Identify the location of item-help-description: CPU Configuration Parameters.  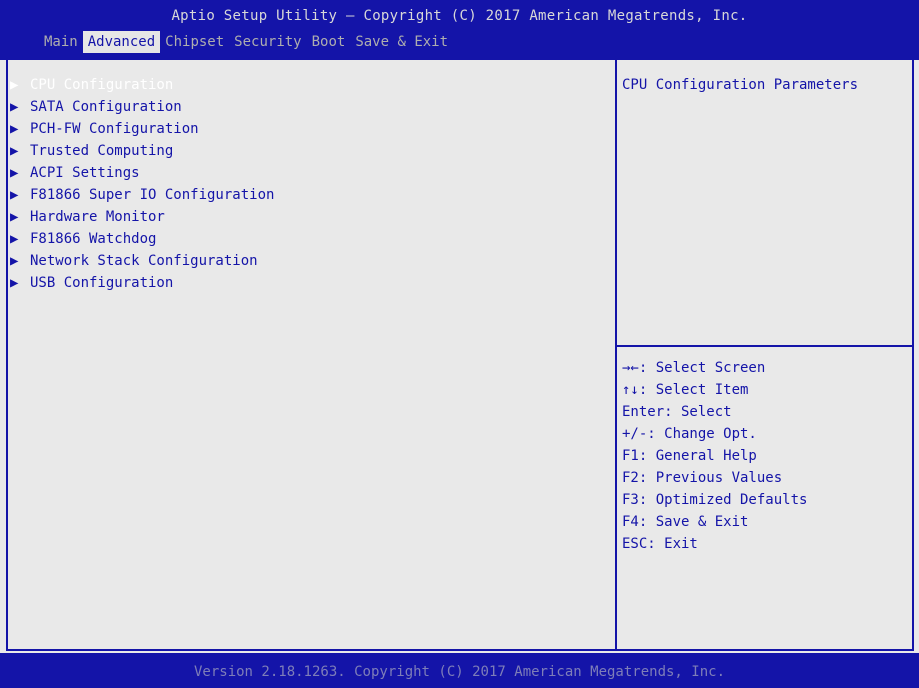
(740, 85).